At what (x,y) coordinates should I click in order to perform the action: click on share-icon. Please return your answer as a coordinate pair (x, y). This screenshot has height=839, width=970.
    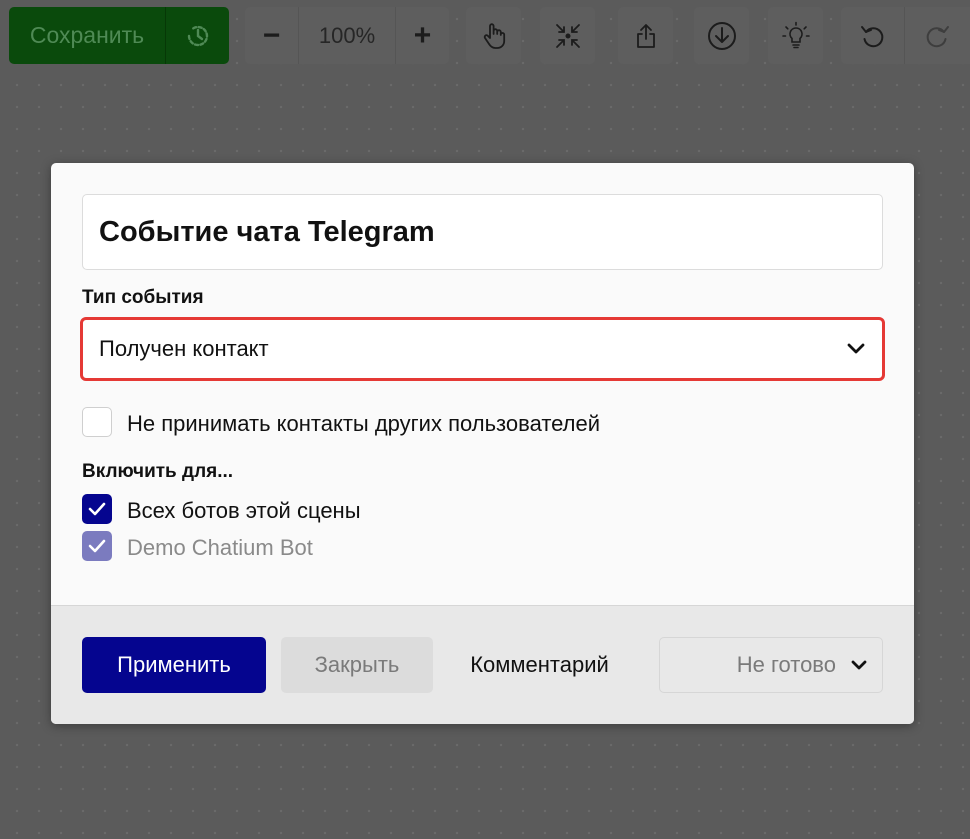
    Looking at the image, I should click on (645, 35).